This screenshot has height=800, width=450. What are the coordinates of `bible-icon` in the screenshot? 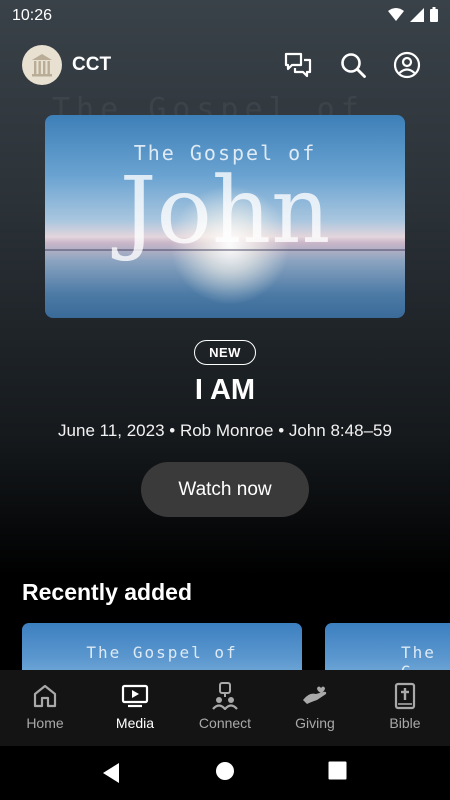 It's located at (405, 696).